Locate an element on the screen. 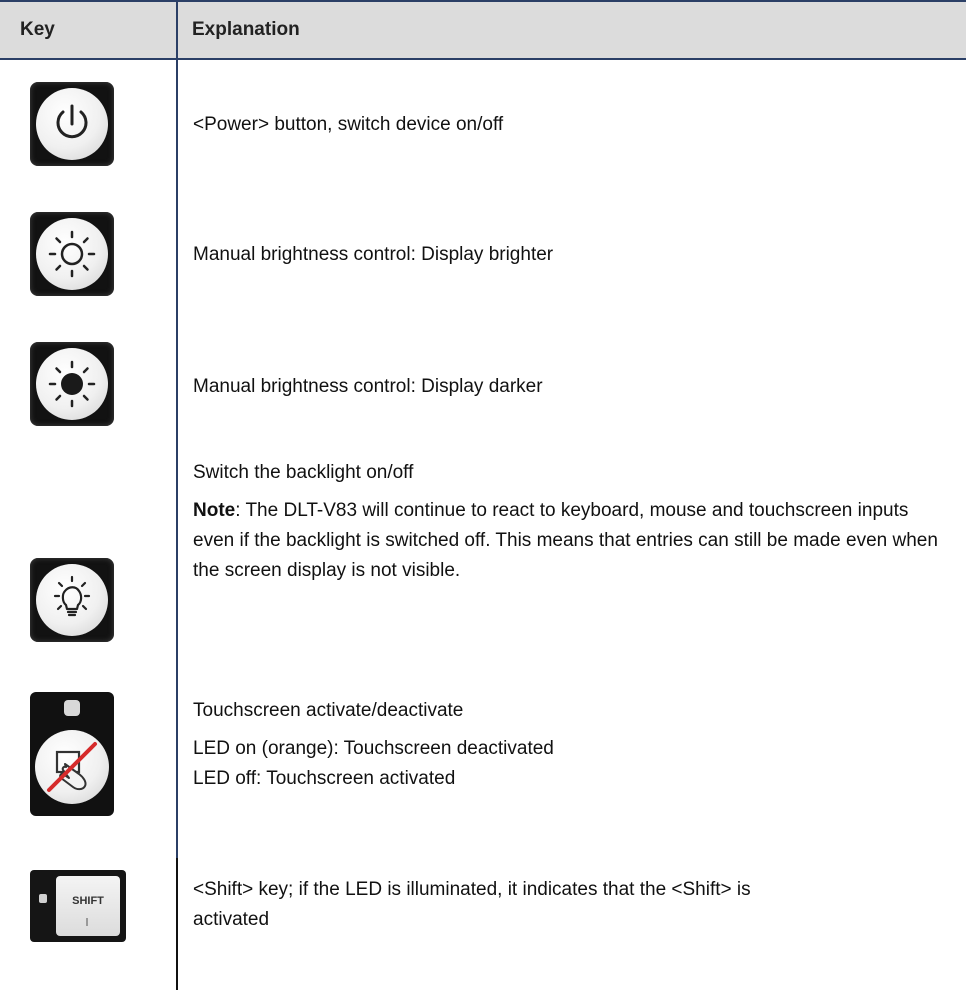  power-key-icon is located at coordinates (72, 124).